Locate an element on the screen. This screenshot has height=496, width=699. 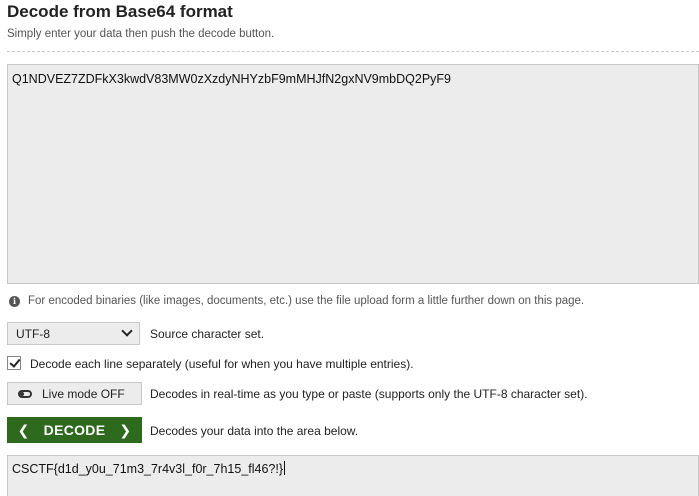
charset-select: UTF-8 is located at coordinates (73, 333).